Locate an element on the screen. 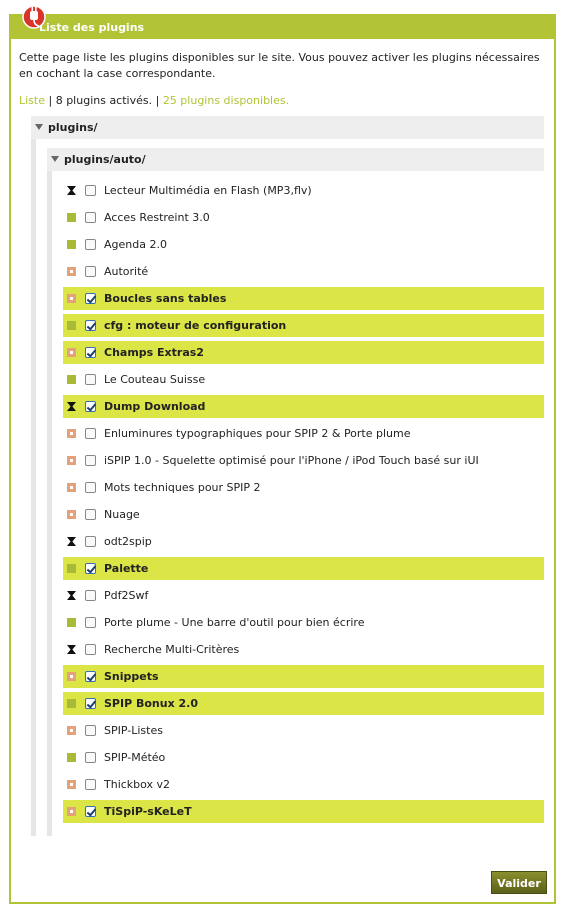  plugin-name: SPIP Bonux 2.0 is located at coordinates (151, 703).